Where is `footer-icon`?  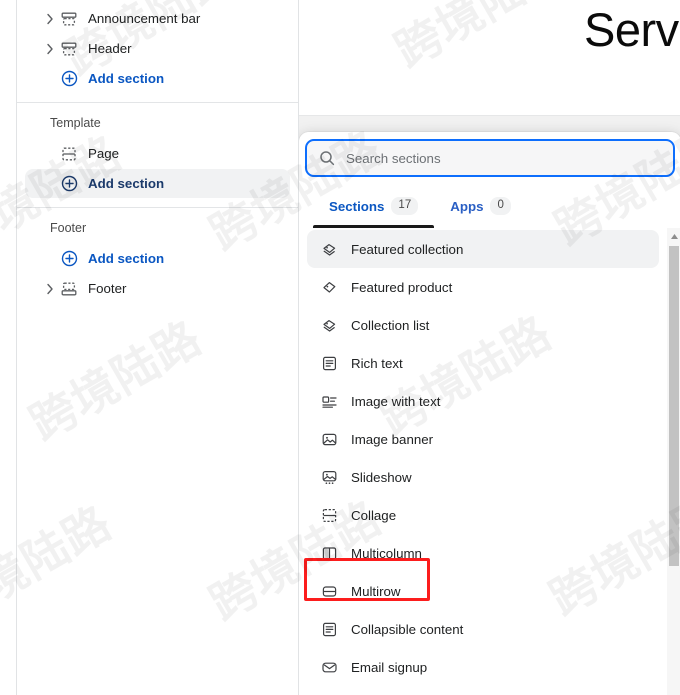 footer-icon is located at coordinates (69, 289).